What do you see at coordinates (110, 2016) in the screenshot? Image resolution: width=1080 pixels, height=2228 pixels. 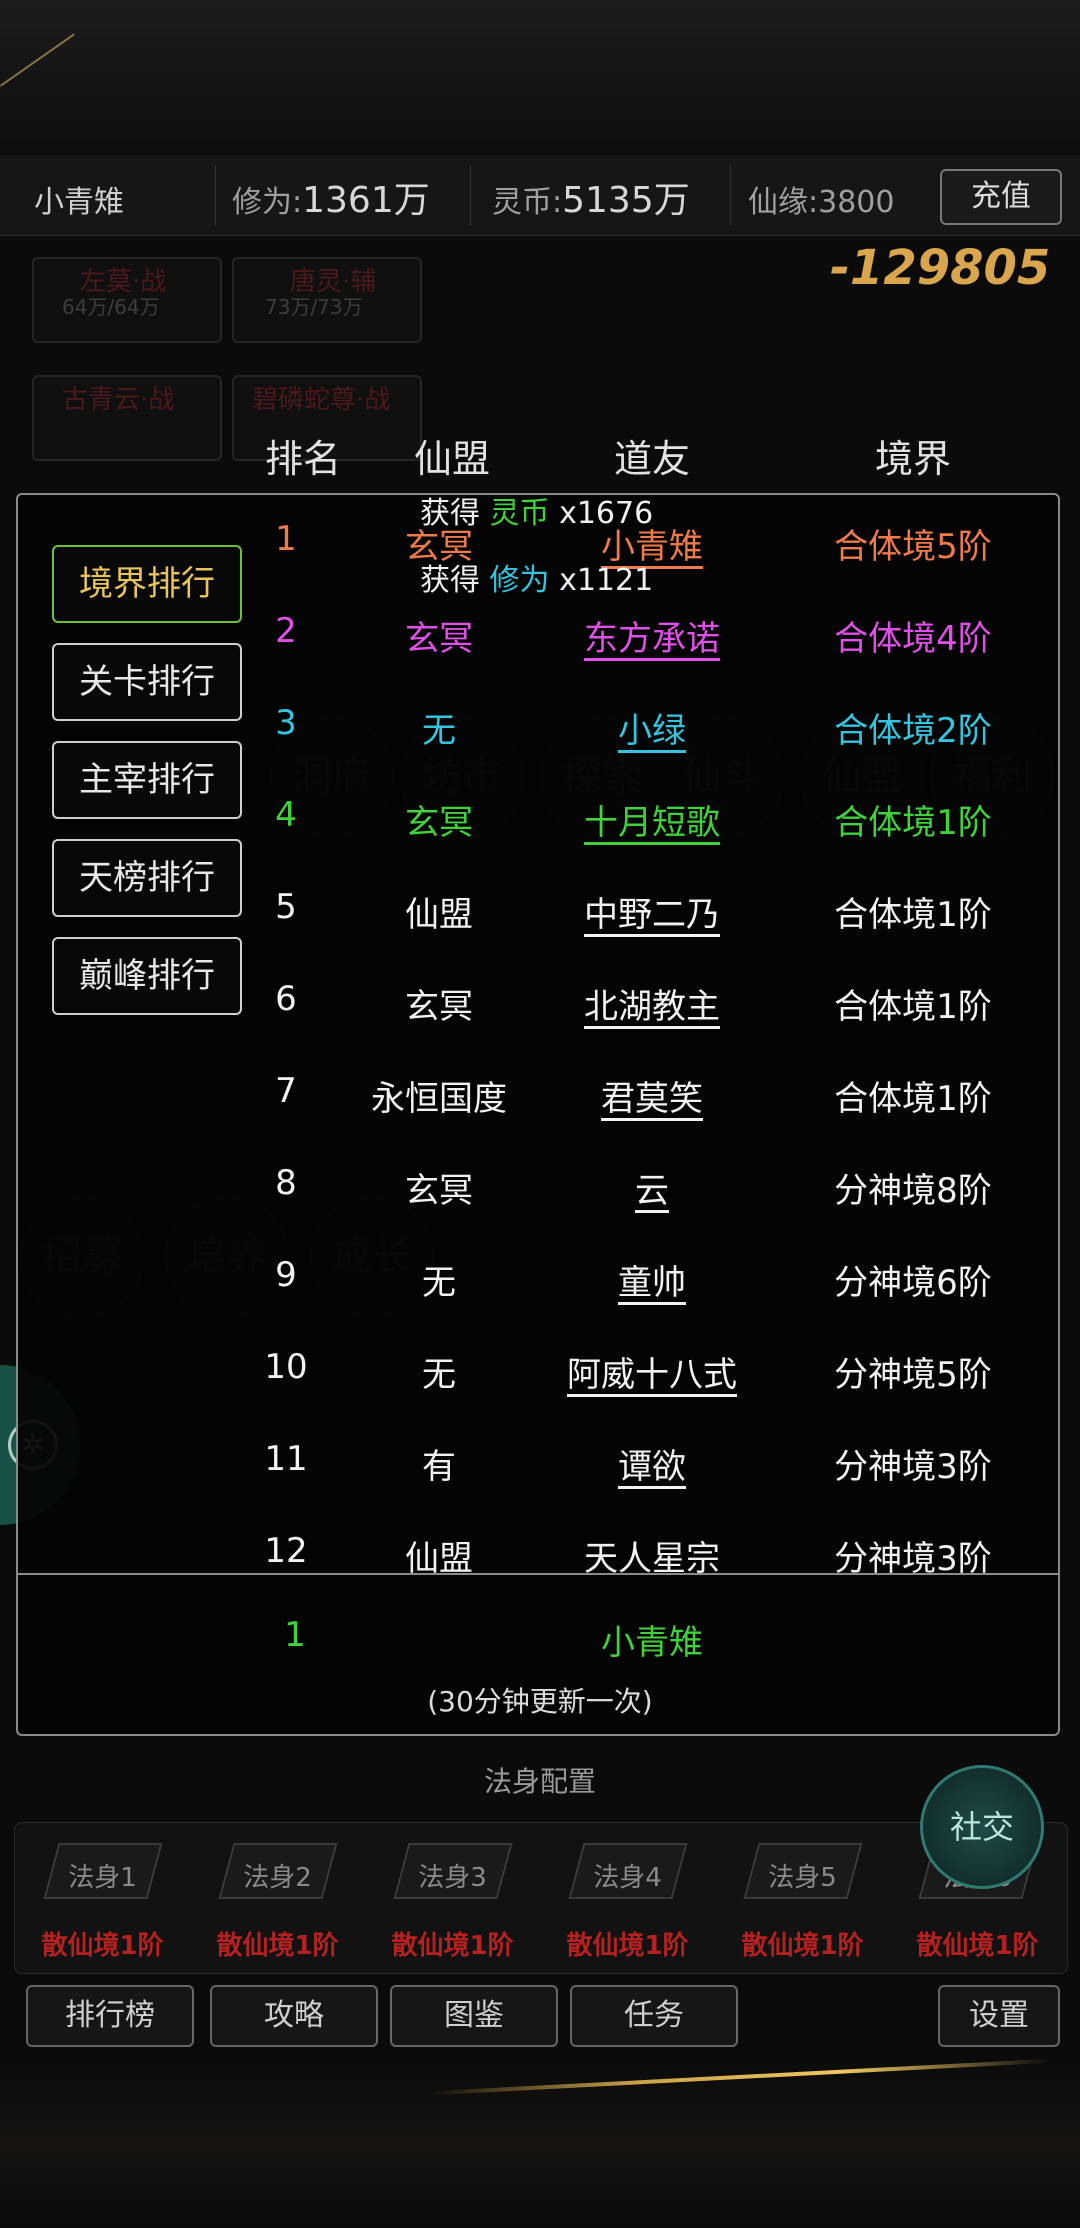 I see `ranking-button: 排行榜` at bounding box center [110, 2016].